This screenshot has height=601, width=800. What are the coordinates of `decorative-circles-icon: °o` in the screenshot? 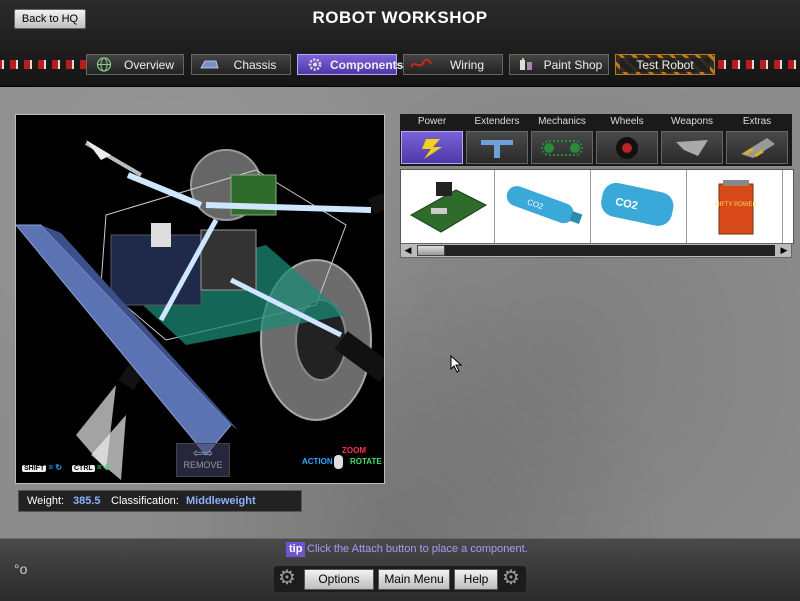 It's located at (21, 569).